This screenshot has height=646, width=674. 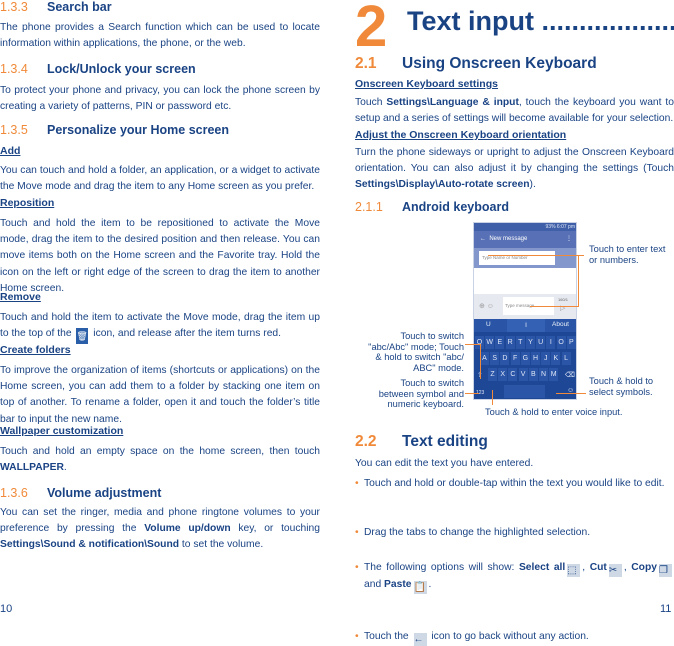 I want to click on key-c: C, so click(x=513, y=374).